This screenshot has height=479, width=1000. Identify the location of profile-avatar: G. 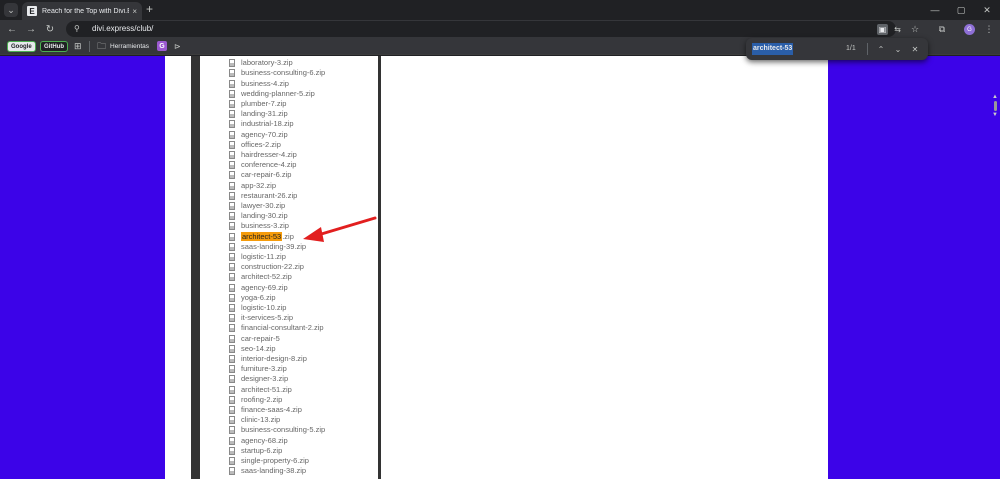
(969, 29).